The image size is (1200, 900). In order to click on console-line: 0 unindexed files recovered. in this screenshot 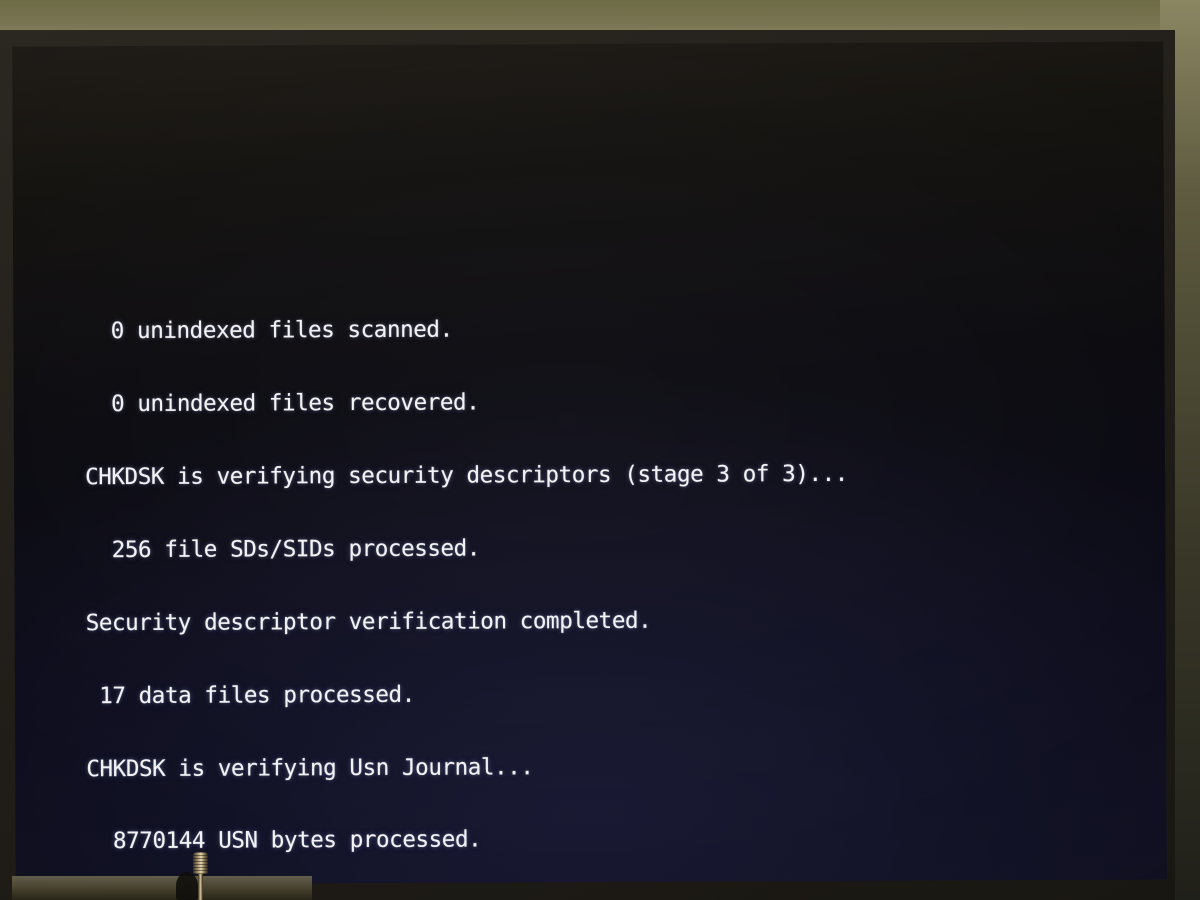, I will do `click(282, 403)`.